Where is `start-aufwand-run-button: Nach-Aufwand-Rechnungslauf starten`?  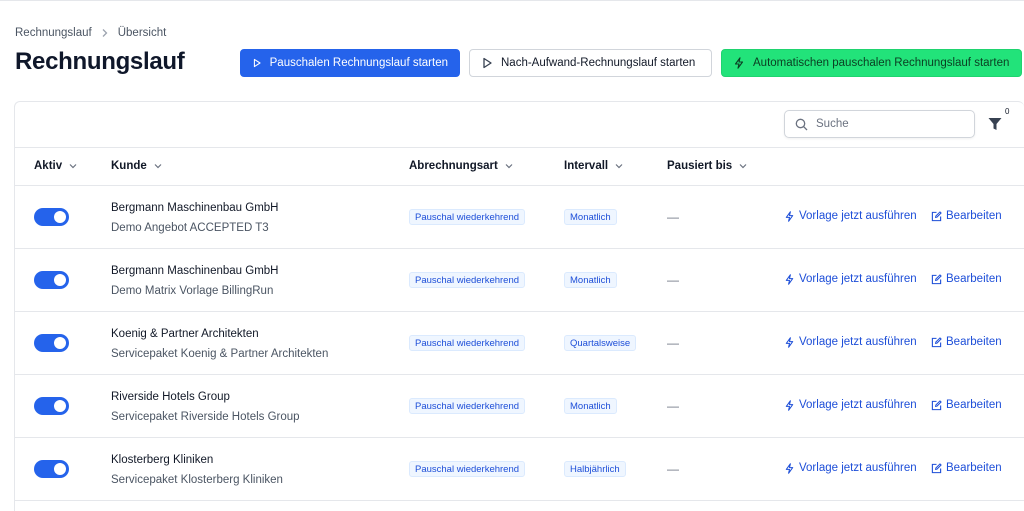
start-aufwand-run-button: Nach-Aufwand-Rechnungslauf starten is located at coordinates (590, 63).